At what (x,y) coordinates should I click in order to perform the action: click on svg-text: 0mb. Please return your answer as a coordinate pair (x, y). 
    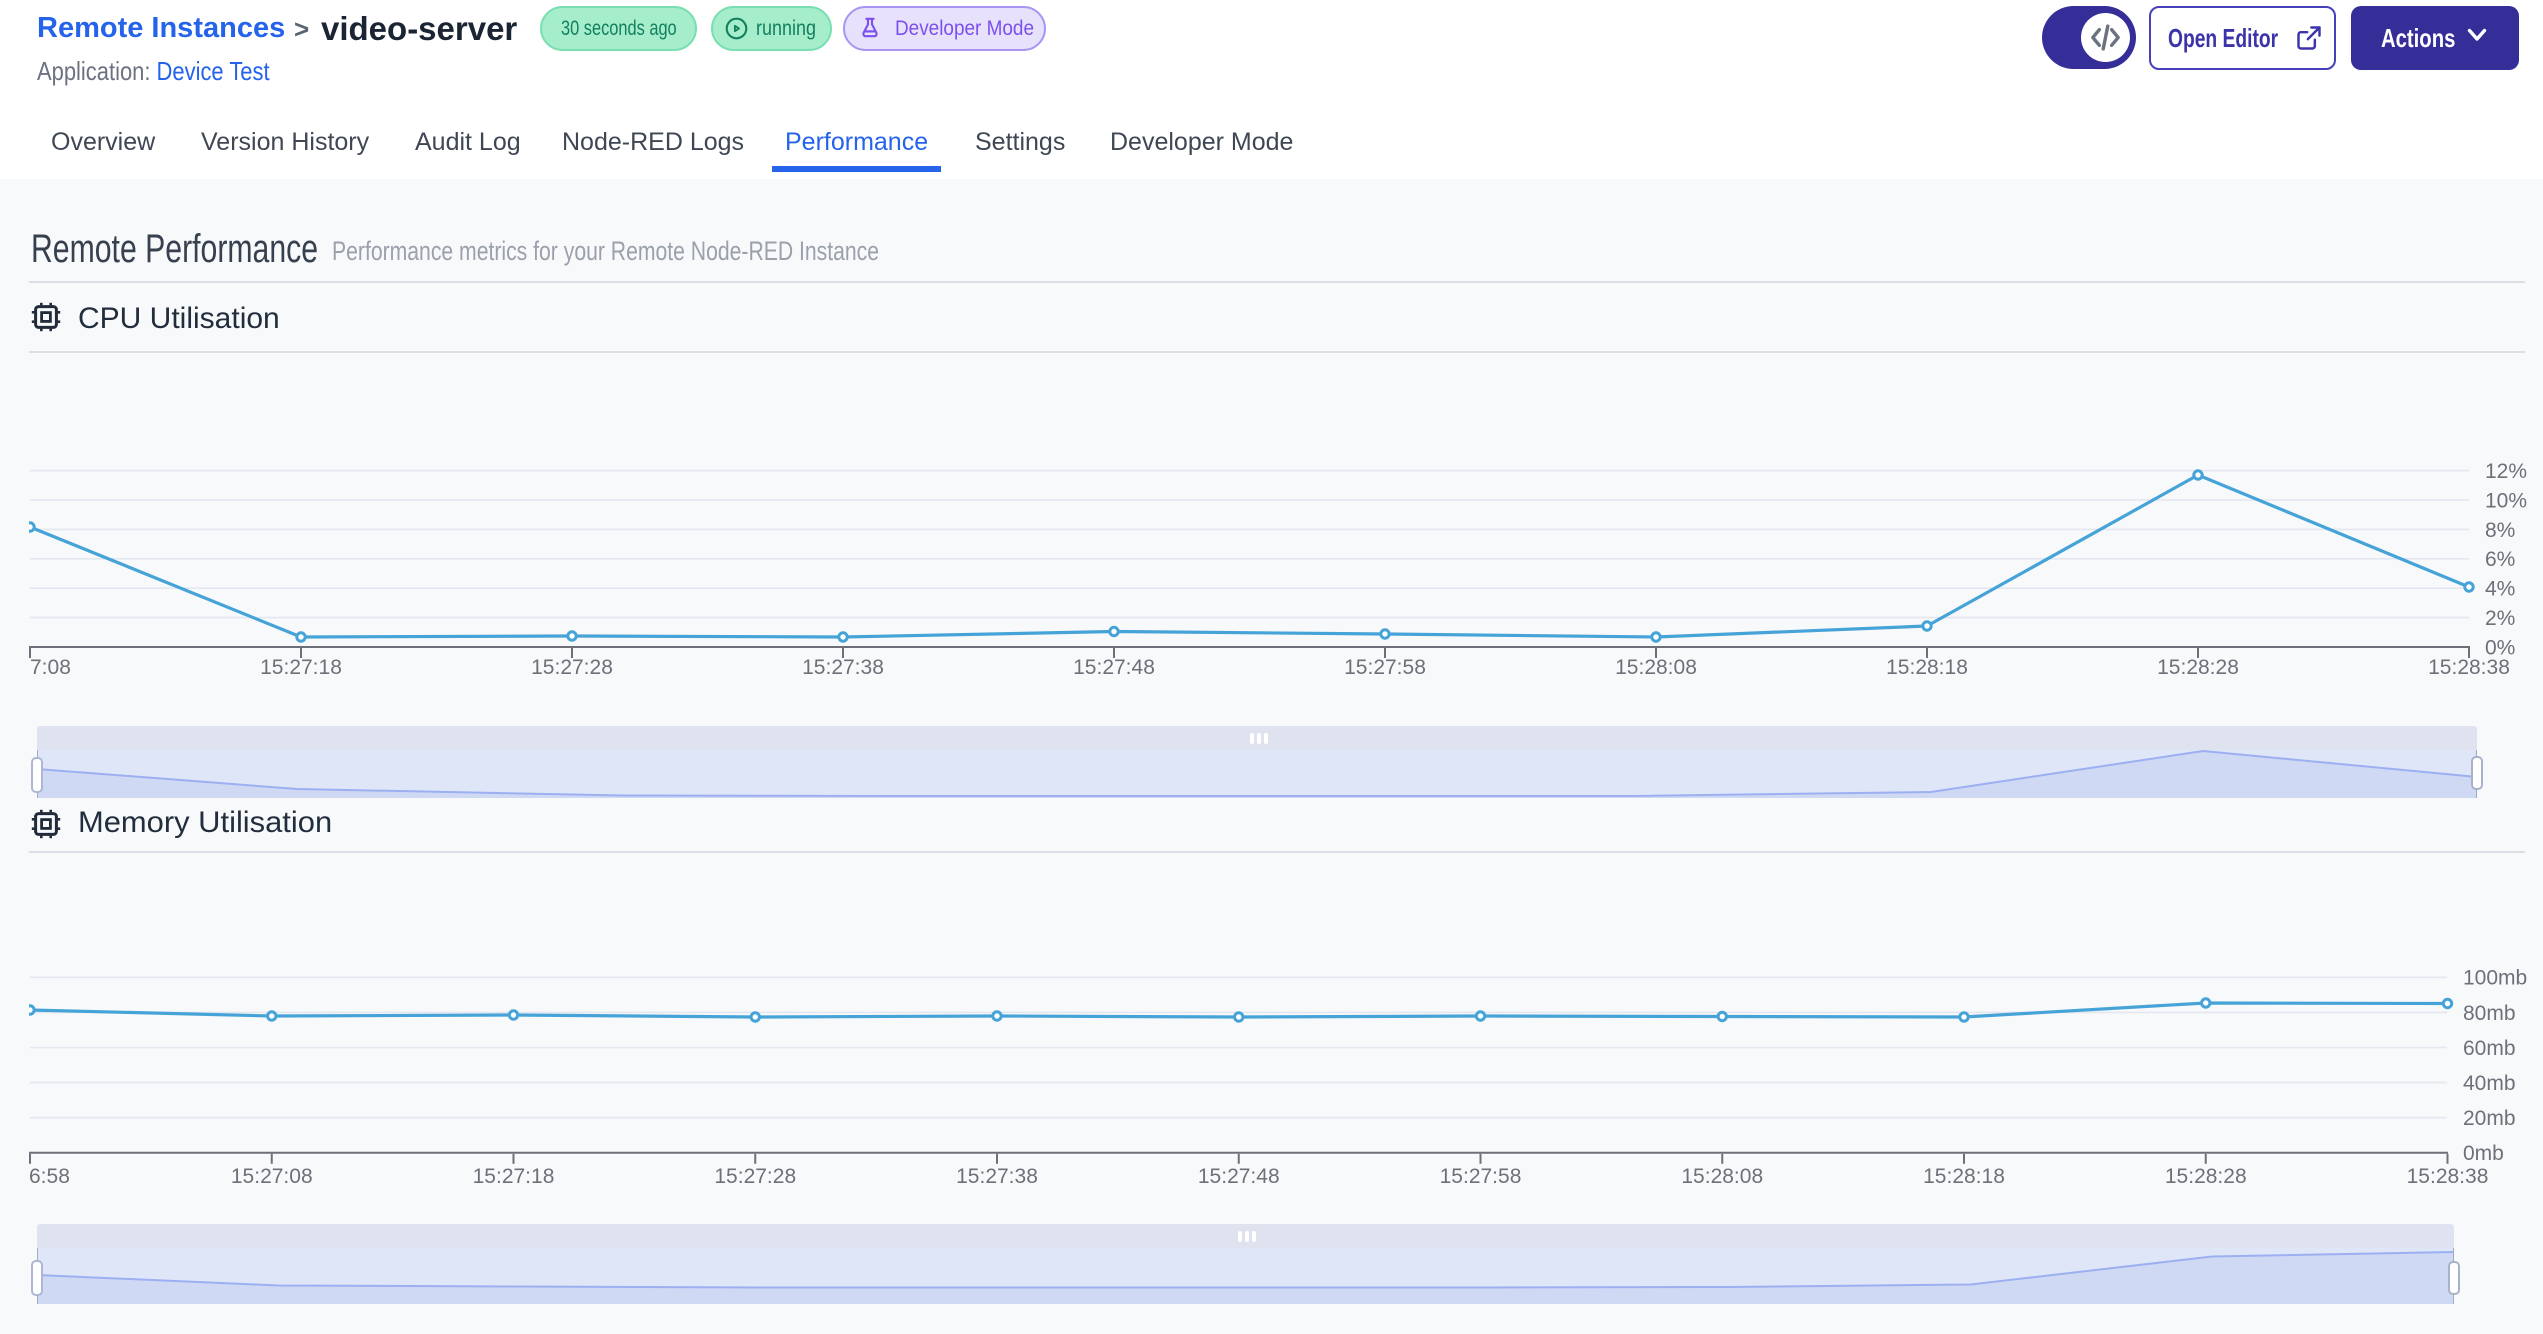
    Looking at the image, I should click on (2483, 1153).